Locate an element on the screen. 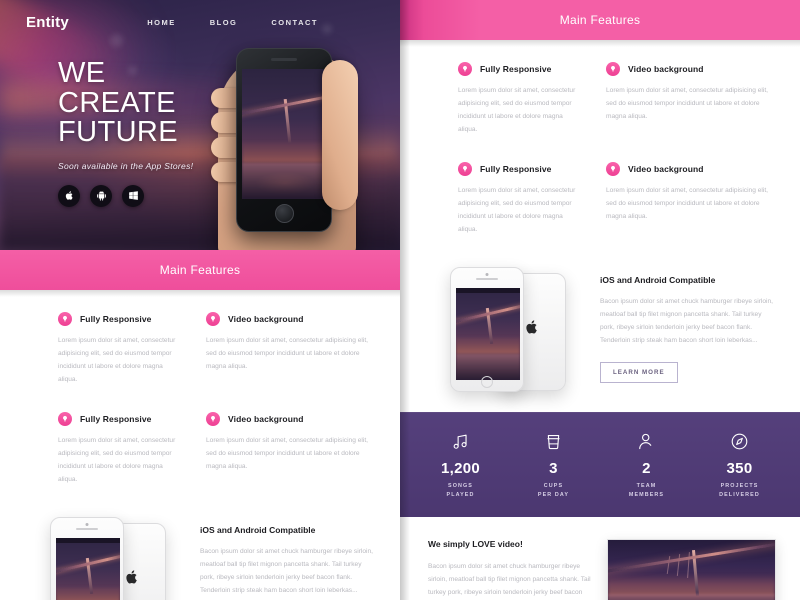  nav-item-home: HOME is located at coordinates (161, 22).